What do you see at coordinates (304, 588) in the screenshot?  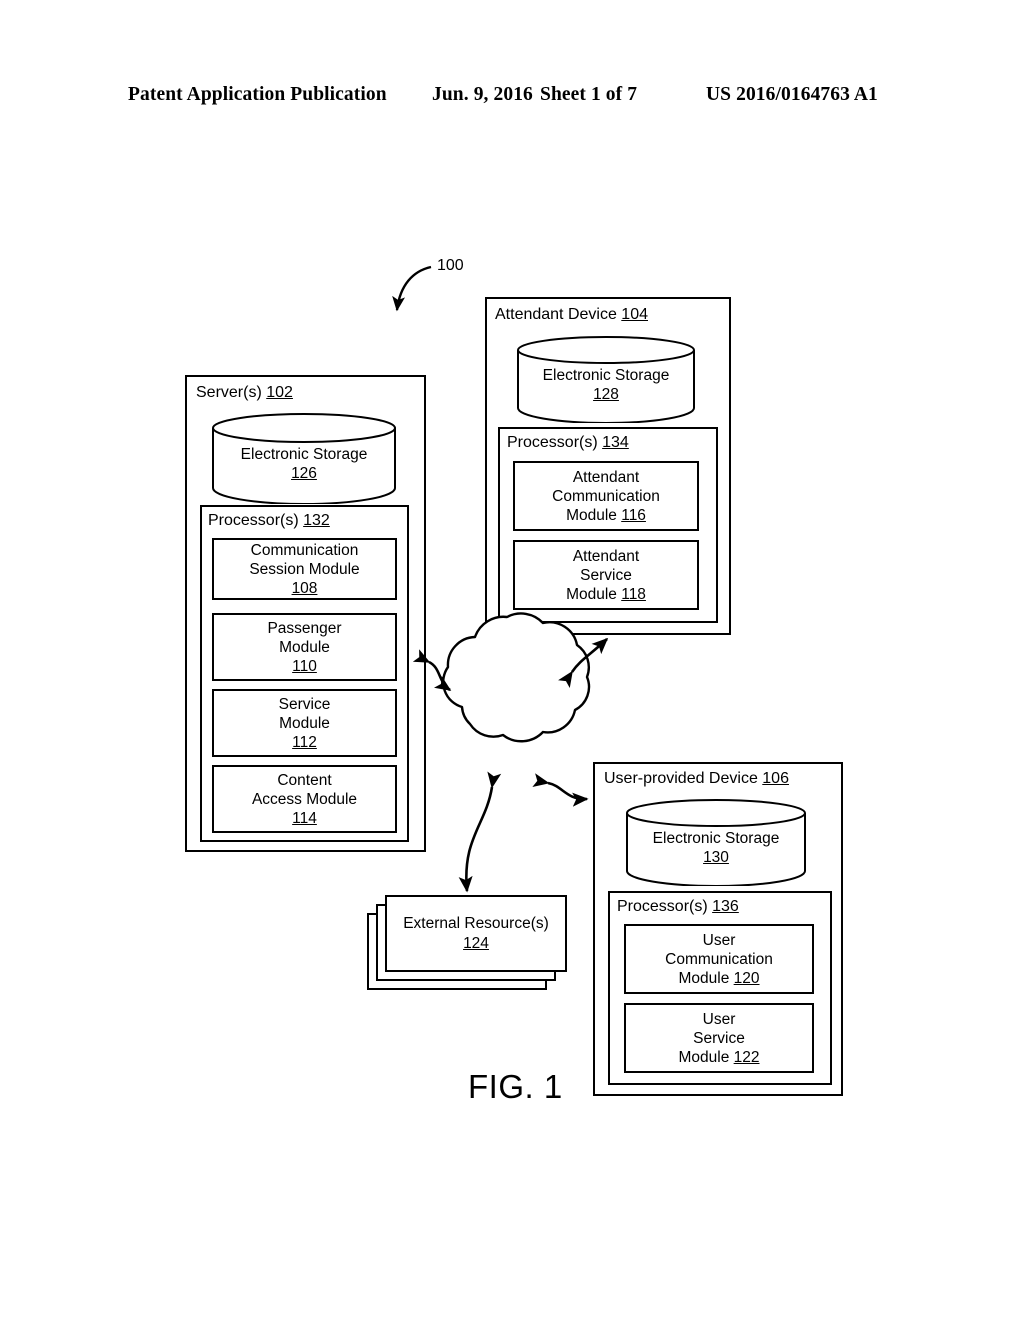 I see `module-ref: 108` at bounding box center [304, 588].